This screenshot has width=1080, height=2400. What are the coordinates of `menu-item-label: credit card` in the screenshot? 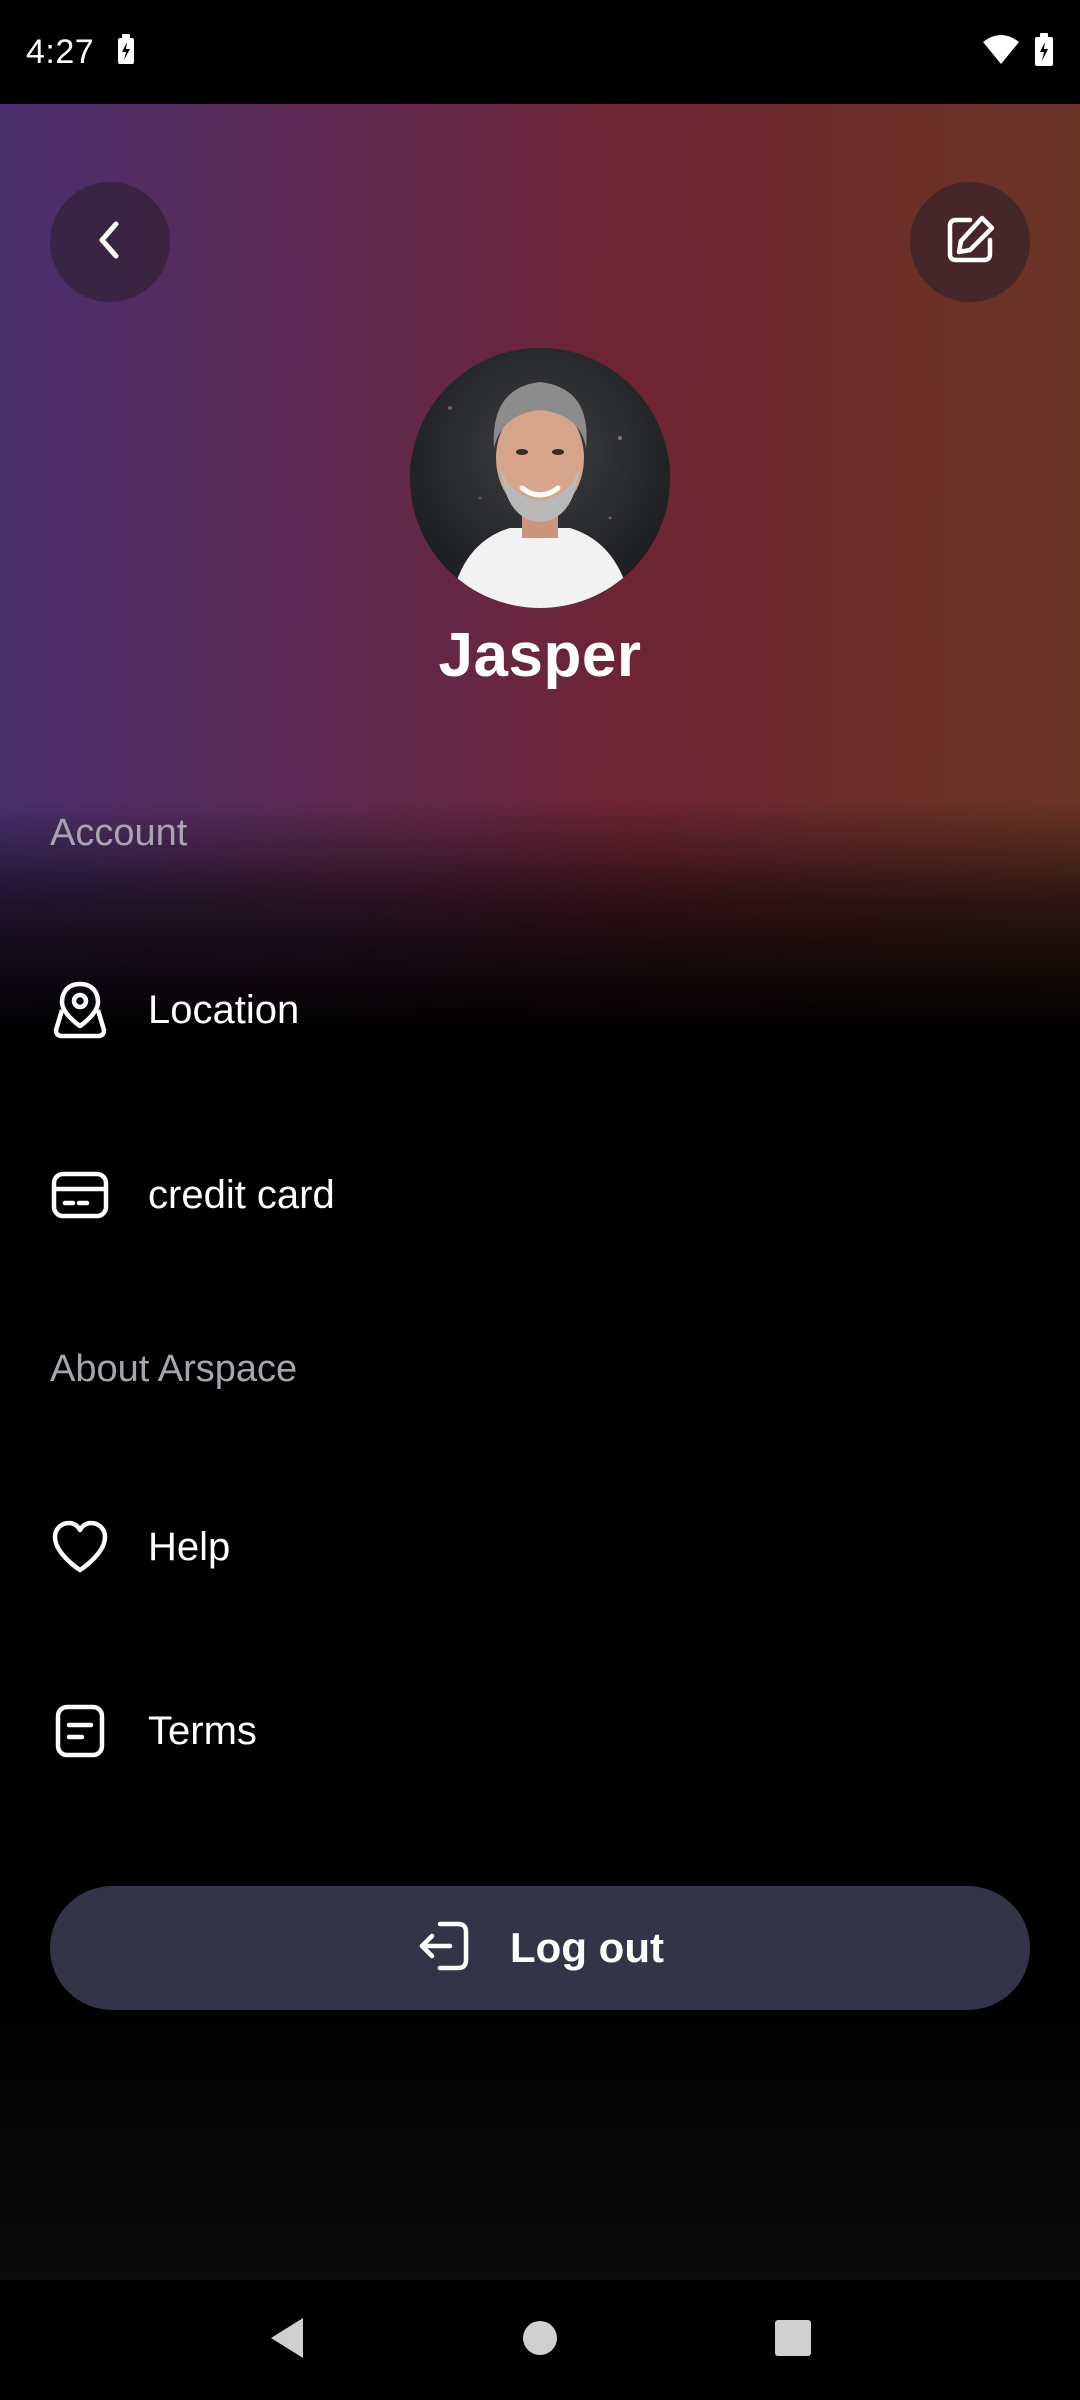 It's located at (241, 1194).